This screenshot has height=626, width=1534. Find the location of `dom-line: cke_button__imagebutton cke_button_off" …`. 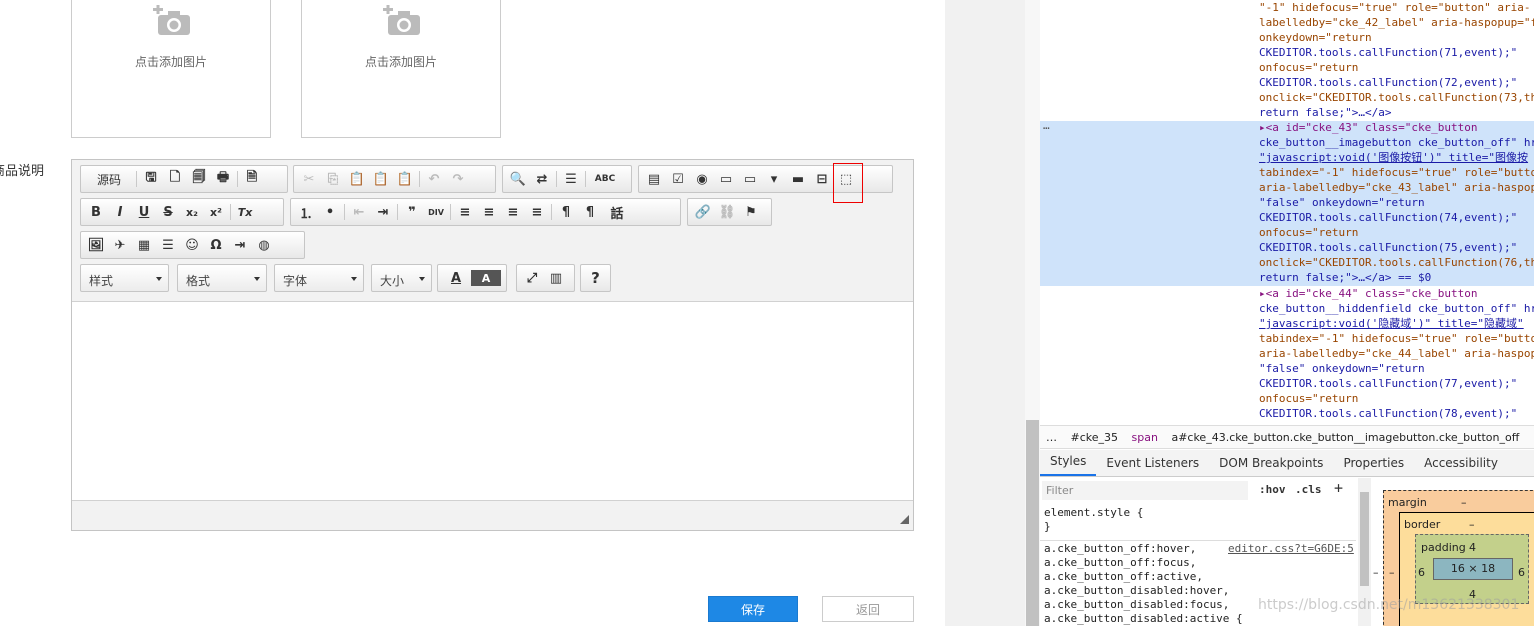

dom-line: cke_button__imagebutton cke_button_off" … is located at coordinates (1396, 142).